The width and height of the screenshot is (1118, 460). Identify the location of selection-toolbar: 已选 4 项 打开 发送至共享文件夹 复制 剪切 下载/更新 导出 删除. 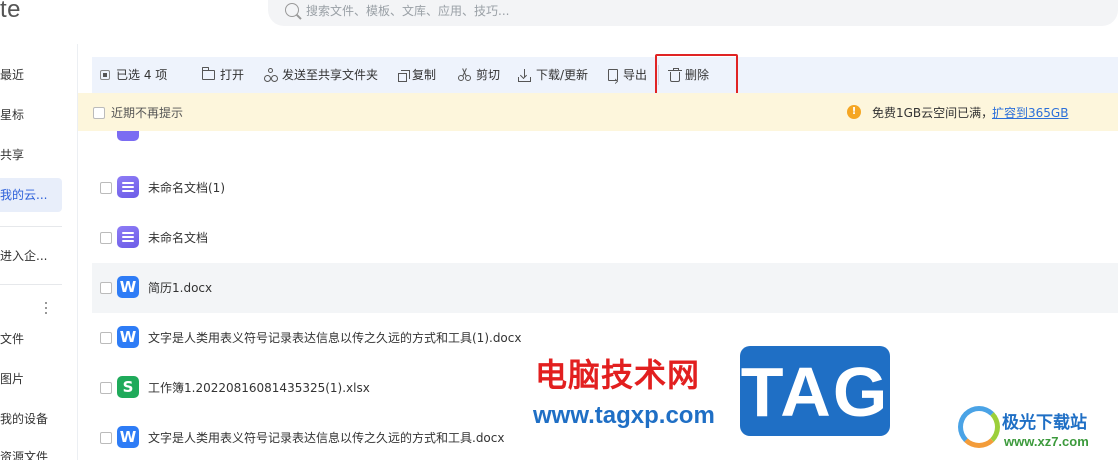
(605, 77).